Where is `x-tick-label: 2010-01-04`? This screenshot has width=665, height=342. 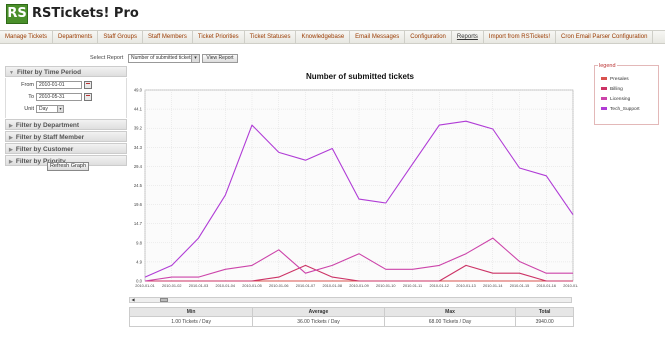 x-tick-label: 2010-01-04 is located at coordinates (225, 286).